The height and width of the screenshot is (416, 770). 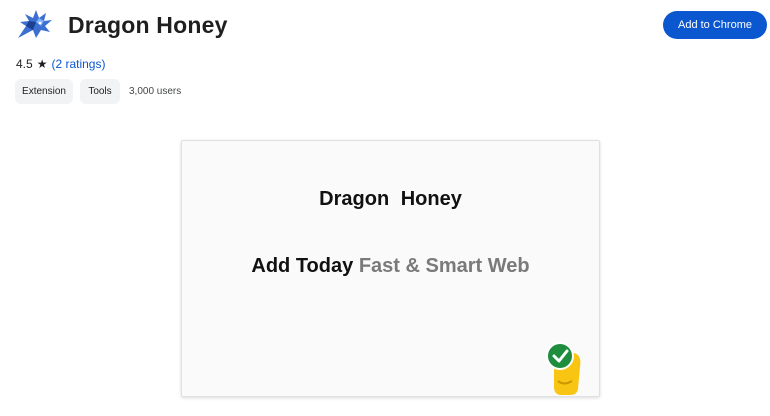 What do you see at coordinates (148, 25) in the screenshot?
I see `app-title: Dragon Honey` at bounding box center [148, 25].